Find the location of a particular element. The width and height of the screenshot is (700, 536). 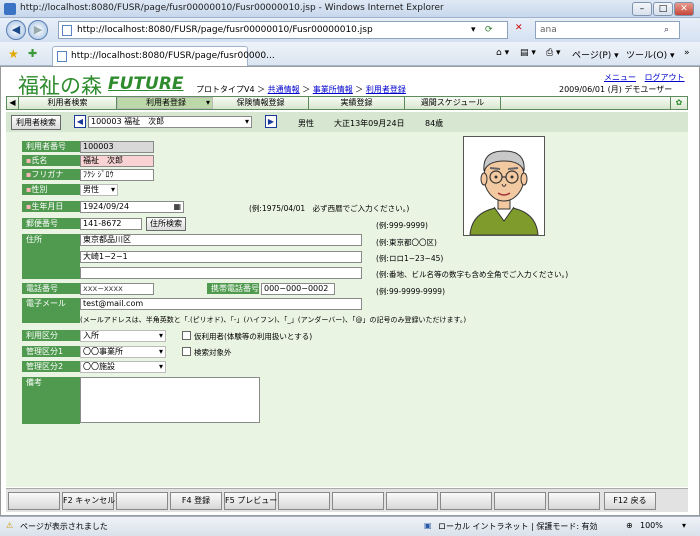

app-menu-bar: ◀ 利用者検索 利用者登録 保険情報登録 実績登録 週間スケジュール ✿ is located at coordinates (347, 103).